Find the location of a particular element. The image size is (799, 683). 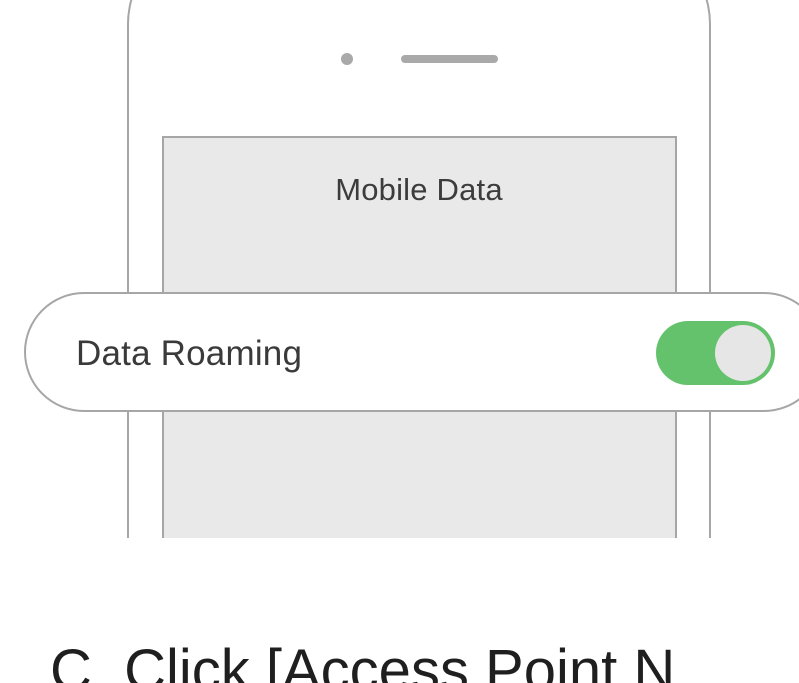

speaker-slot-icon is located at coordinates (449, 59).